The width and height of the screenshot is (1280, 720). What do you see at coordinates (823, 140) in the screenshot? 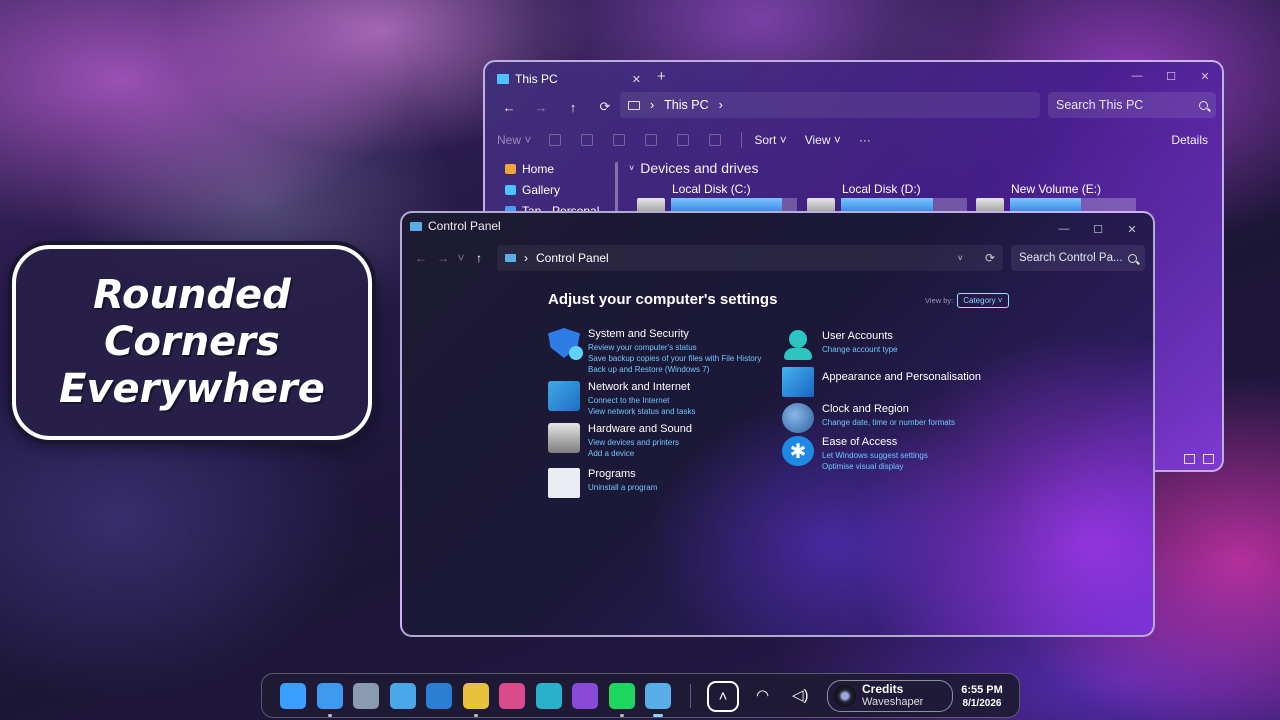
I see `view-button: View ˅` at bounding box center [823, 140].